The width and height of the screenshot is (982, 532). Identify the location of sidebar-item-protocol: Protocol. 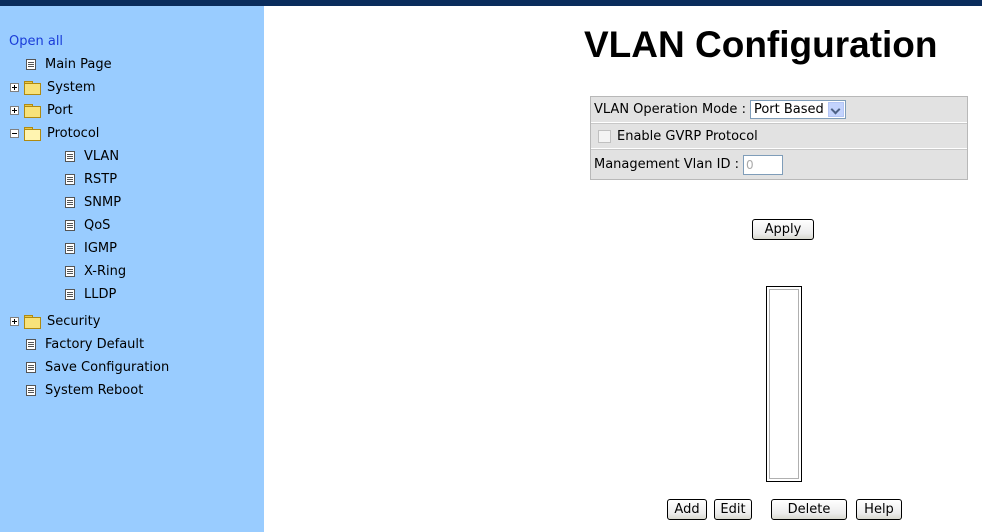
(54, 133).